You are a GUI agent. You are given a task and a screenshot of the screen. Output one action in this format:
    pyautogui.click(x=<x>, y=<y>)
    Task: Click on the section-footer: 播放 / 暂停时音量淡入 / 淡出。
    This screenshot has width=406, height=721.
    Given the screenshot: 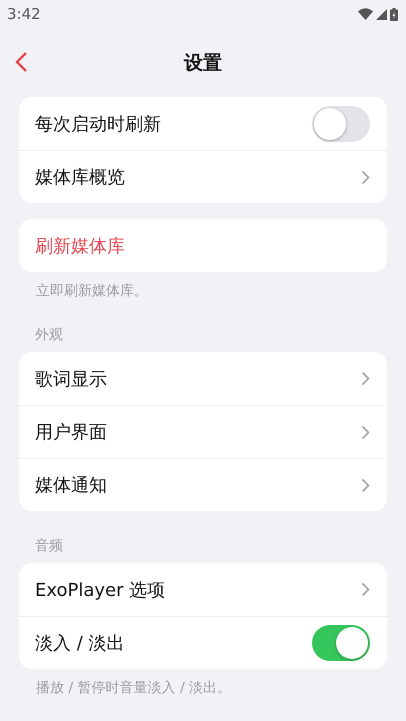 What is the action you would take?
    pyautogui.click(x=203, y=683)
    